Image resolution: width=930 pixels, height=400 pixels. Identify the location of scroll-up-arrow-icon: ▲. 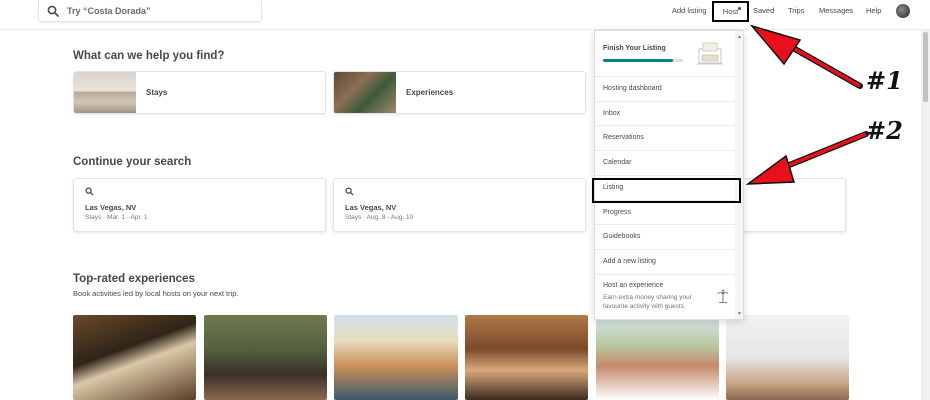
(739, 37).